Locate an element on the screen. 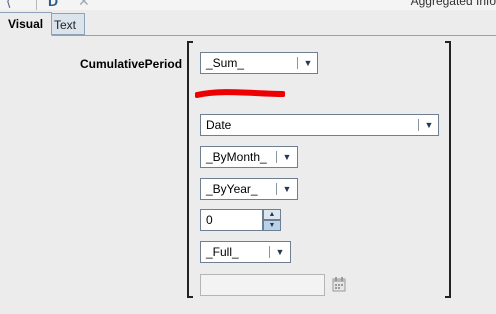 This screenshot has width=496, height=314. redaction-mark is located at coordinates (240, 93).